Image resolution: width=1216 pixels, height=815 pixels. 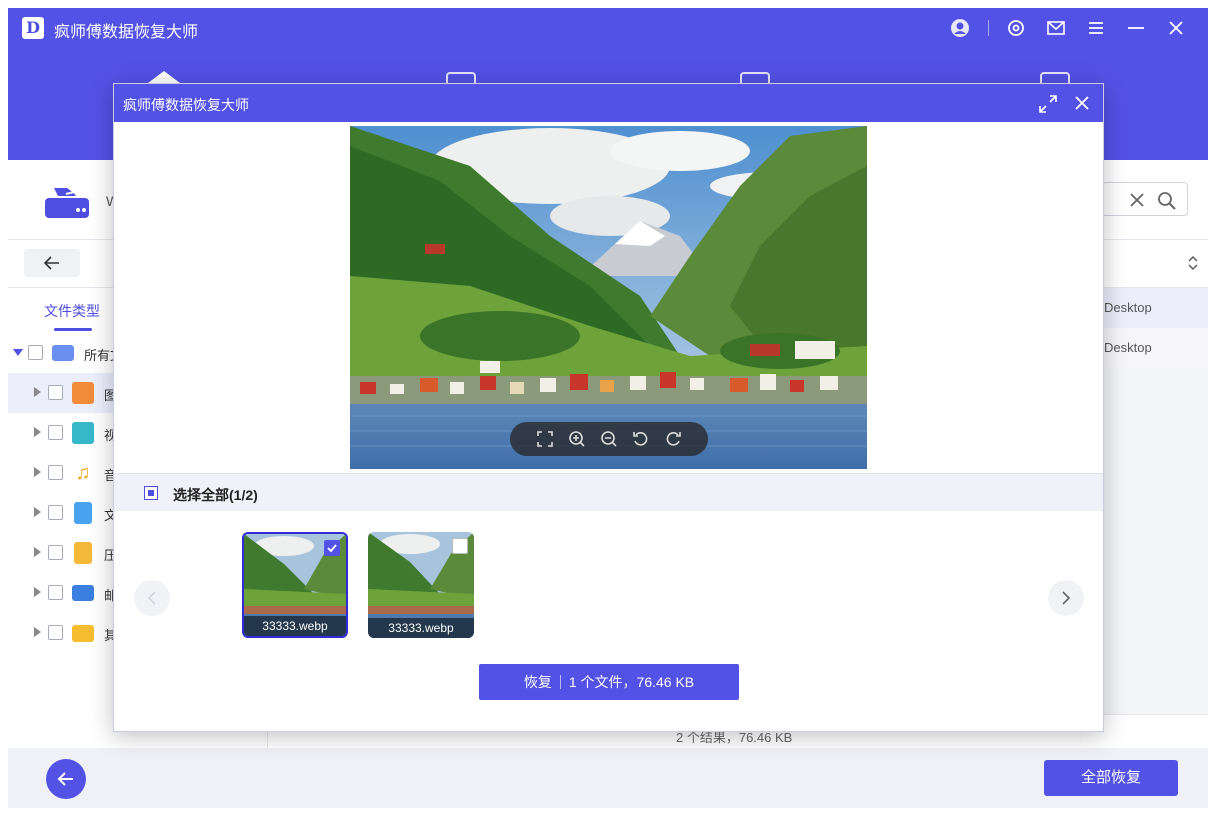 I want to click on music-icon: ♫, so click(x=83, y=473).